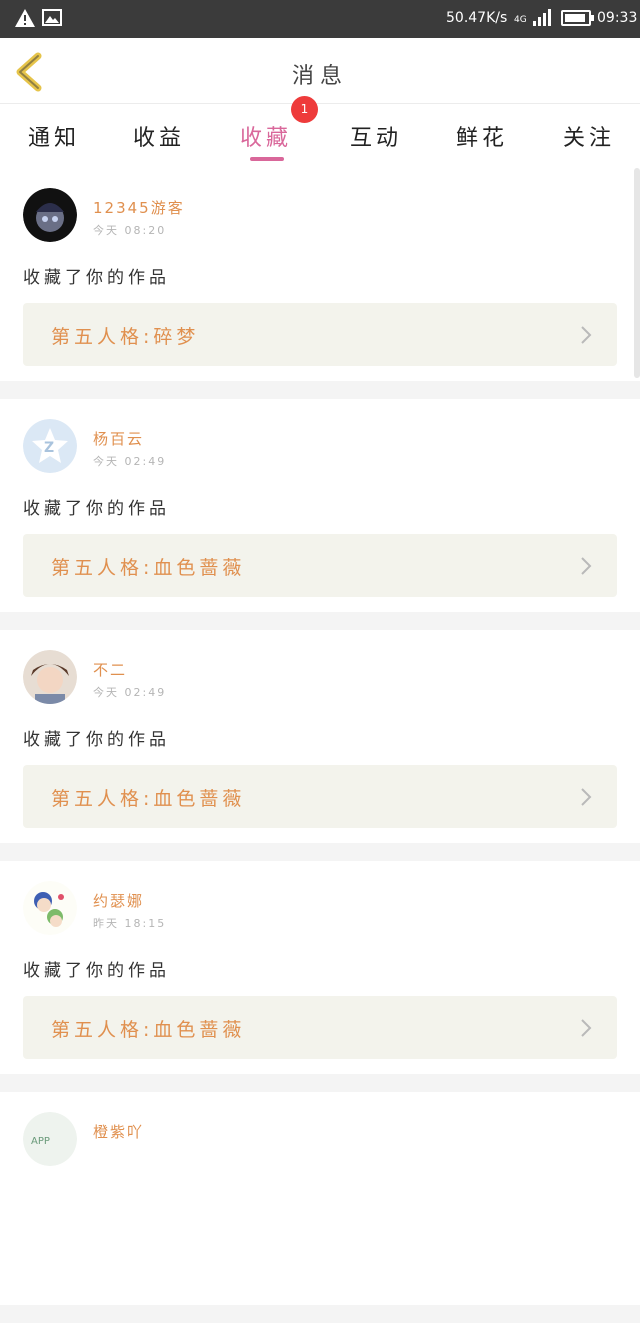 This screenshot has height=1323, width=640. I want to click on image-notification-icon, so click(52, 17).